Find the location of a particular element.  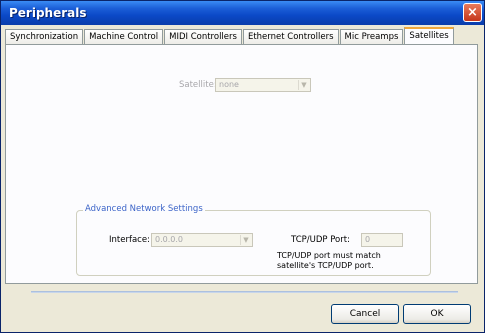

tab-mic-preamps: Mic Preamps is located at coordinates (371, 37).